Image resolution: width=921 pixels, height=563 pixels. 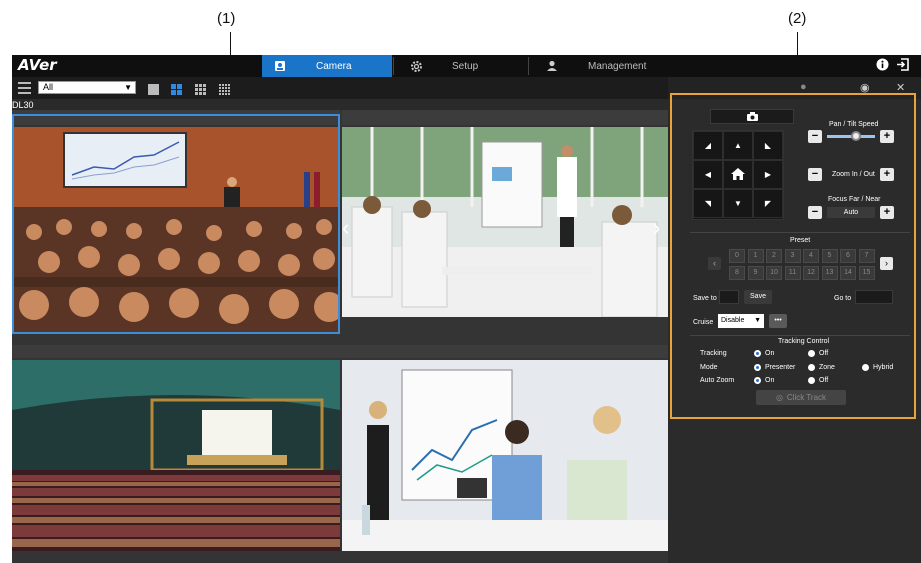 What do you see at coordinates (37, 65) in the screenshot?
I see `aver-logo: AVer` at bounding box center [37, 65].